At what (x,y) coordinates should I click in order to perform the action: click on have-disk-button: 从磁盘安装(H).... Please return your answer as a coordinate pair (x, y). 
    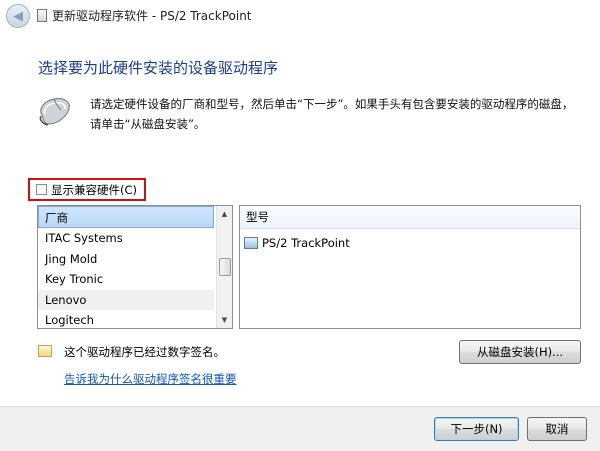
    Looking at the image, I should click on (520, 352).